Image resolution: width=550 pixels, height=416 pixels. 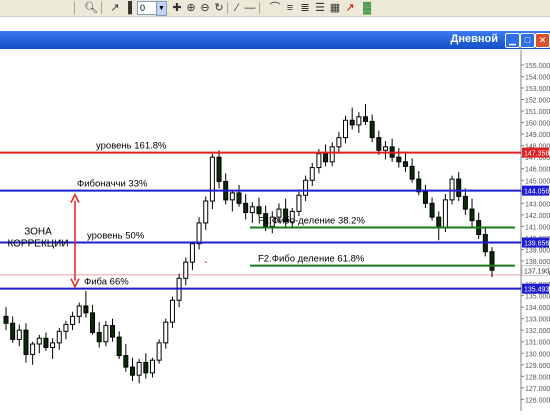 I want to click on y-tick-label: 143.000, so click(x=537, y=204).